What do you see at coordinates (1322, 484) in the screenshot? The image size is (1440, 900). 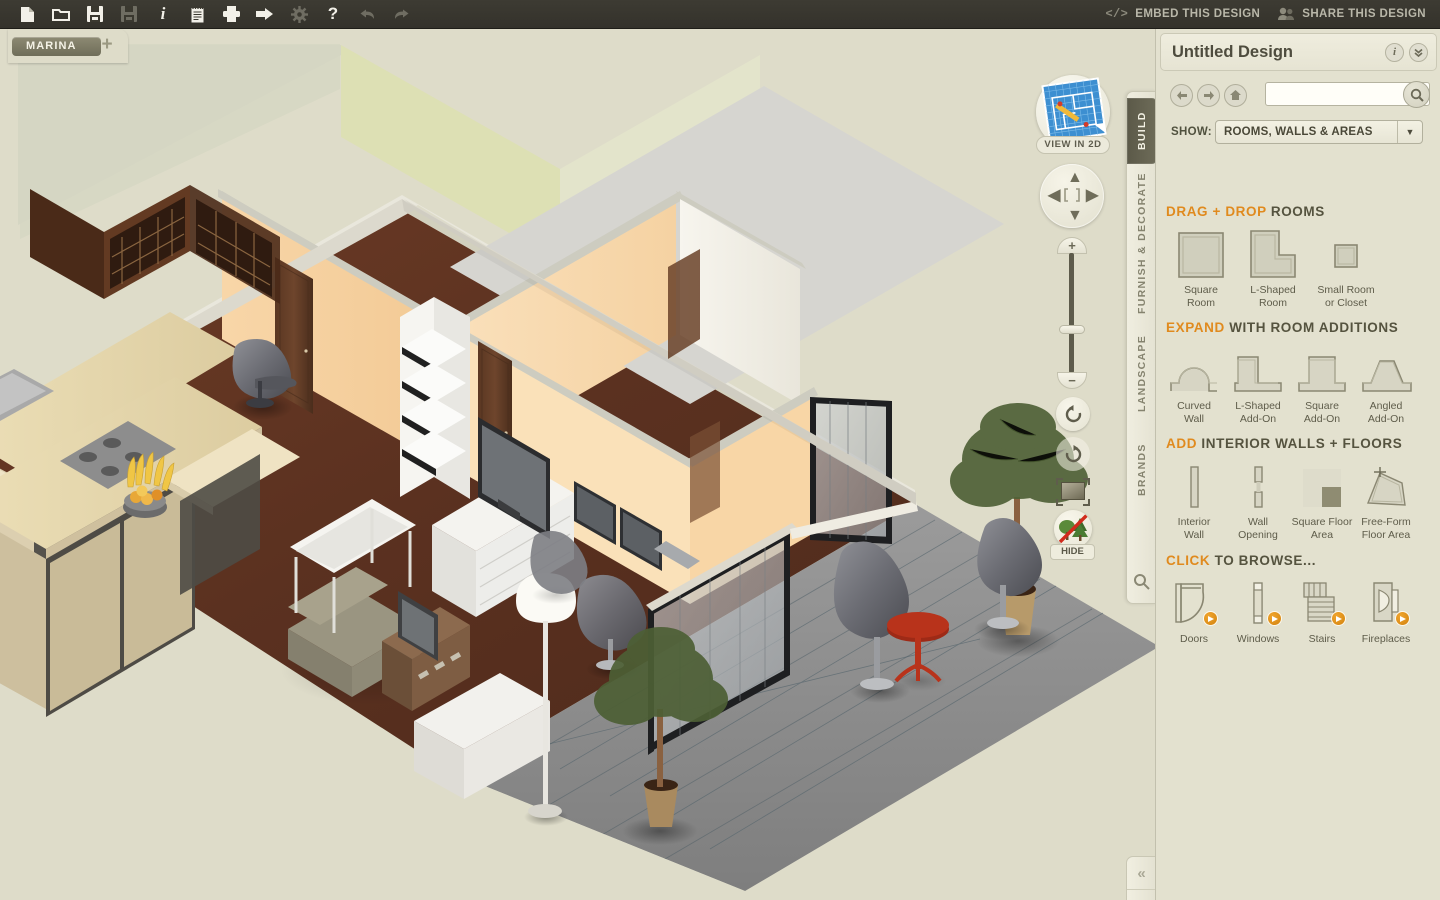 I see `square-floor-area-icon` at bounding box center [1322, 484].